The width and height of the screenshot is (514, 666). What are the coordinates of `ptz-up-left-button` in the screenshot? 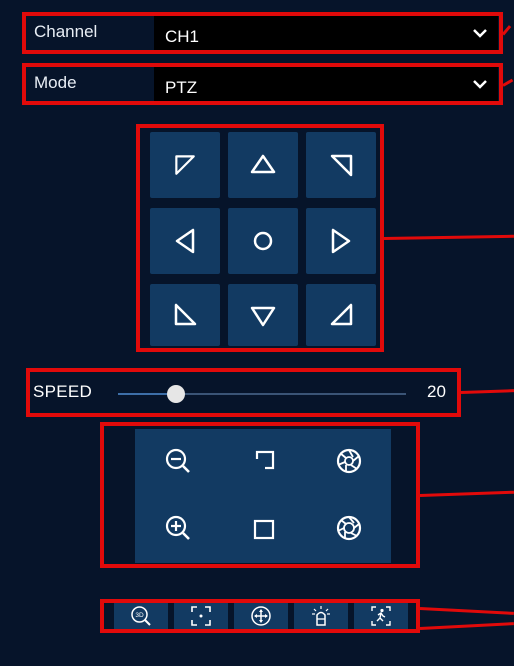 It's located at (185, 165).